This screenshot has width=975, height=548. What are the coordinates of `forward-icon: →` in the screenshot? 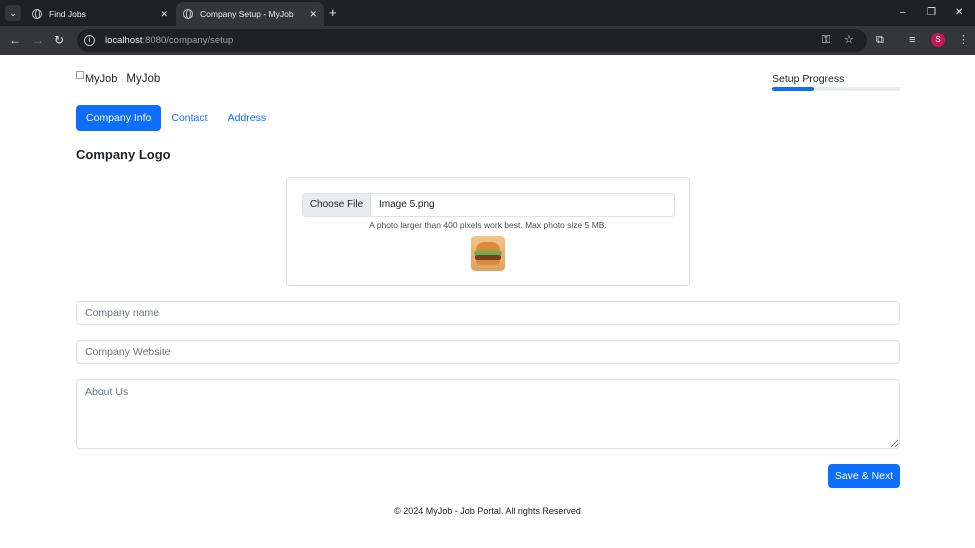 It's located at (38, 40).